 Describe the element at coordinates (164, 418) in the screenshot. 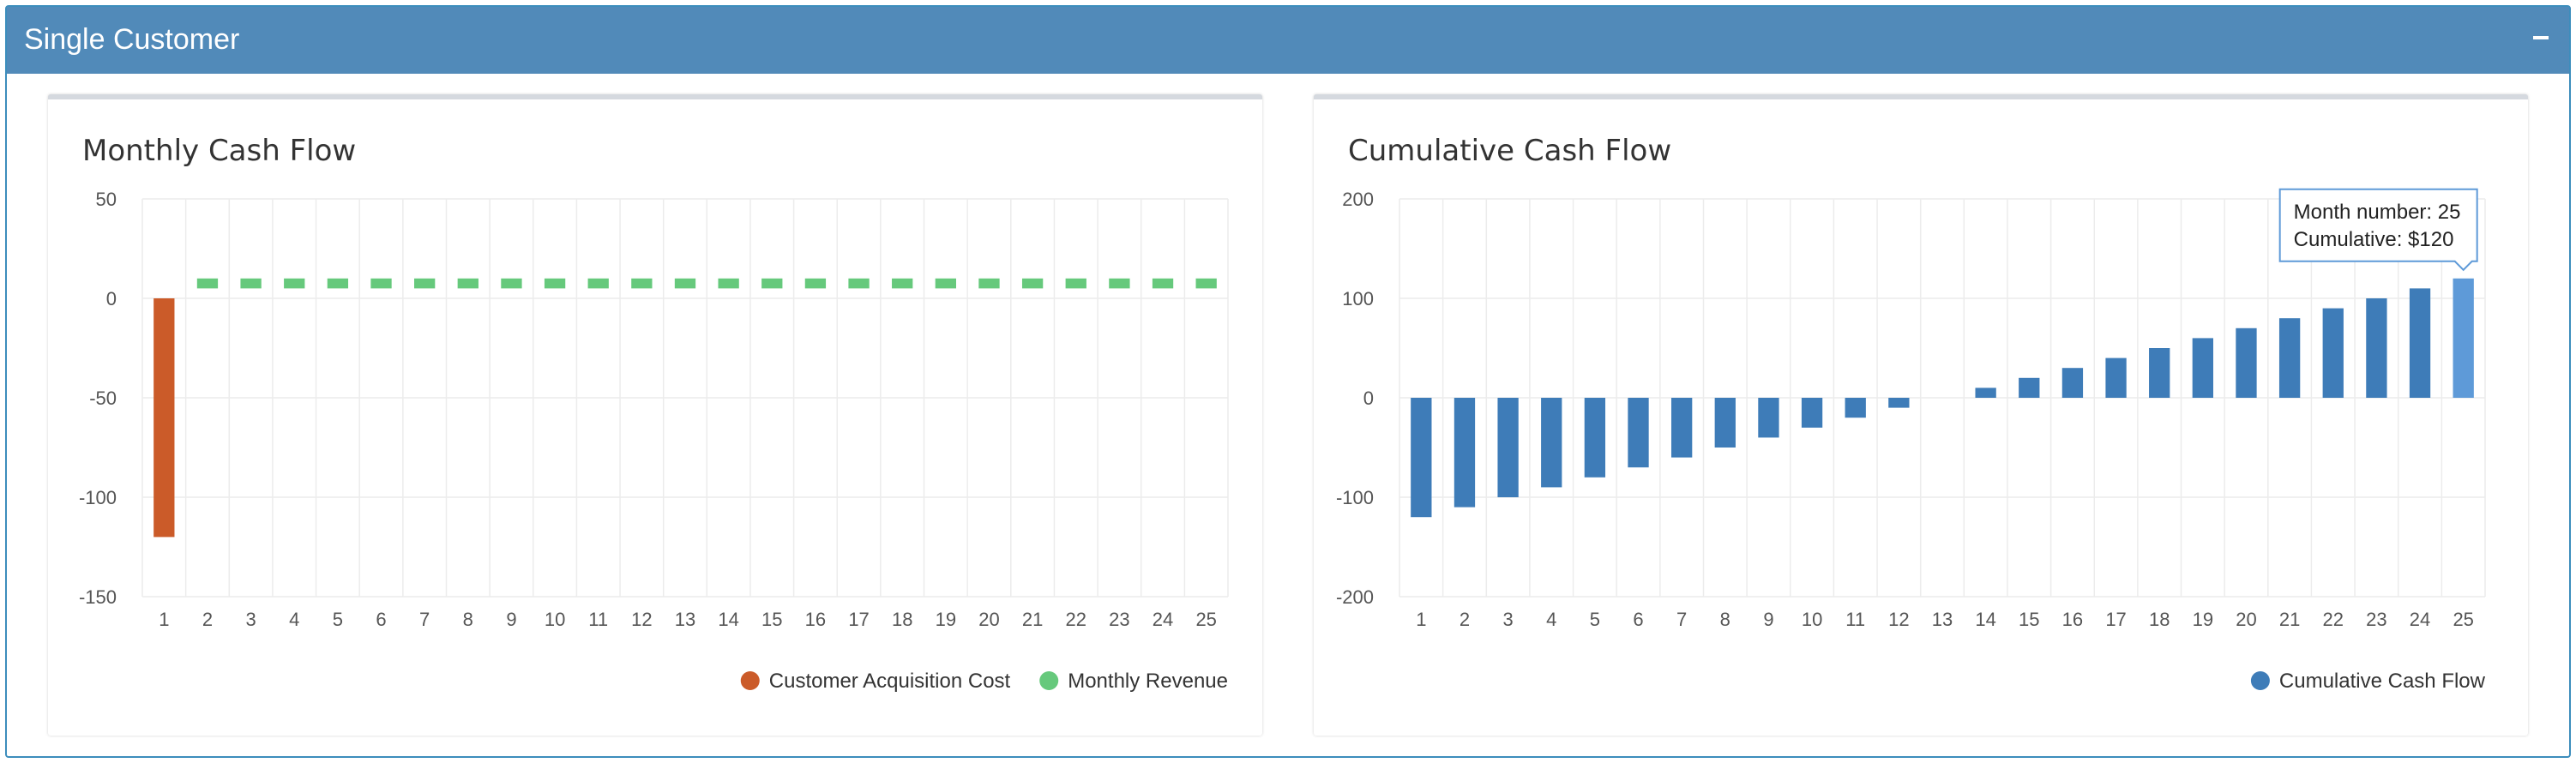

I see `customer-acquisition-cost-bar` at that location.